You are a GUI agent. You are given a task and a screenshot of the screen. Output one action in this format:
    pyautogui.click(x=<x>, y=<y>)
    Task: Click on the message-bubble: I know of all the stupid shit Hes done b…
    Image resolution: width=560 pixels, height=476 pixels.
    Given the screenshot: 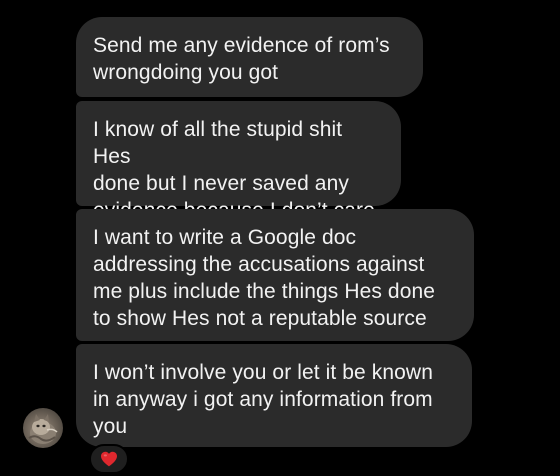 What is the action you would take?
    pyautogui.click(x=238, y=161)
    